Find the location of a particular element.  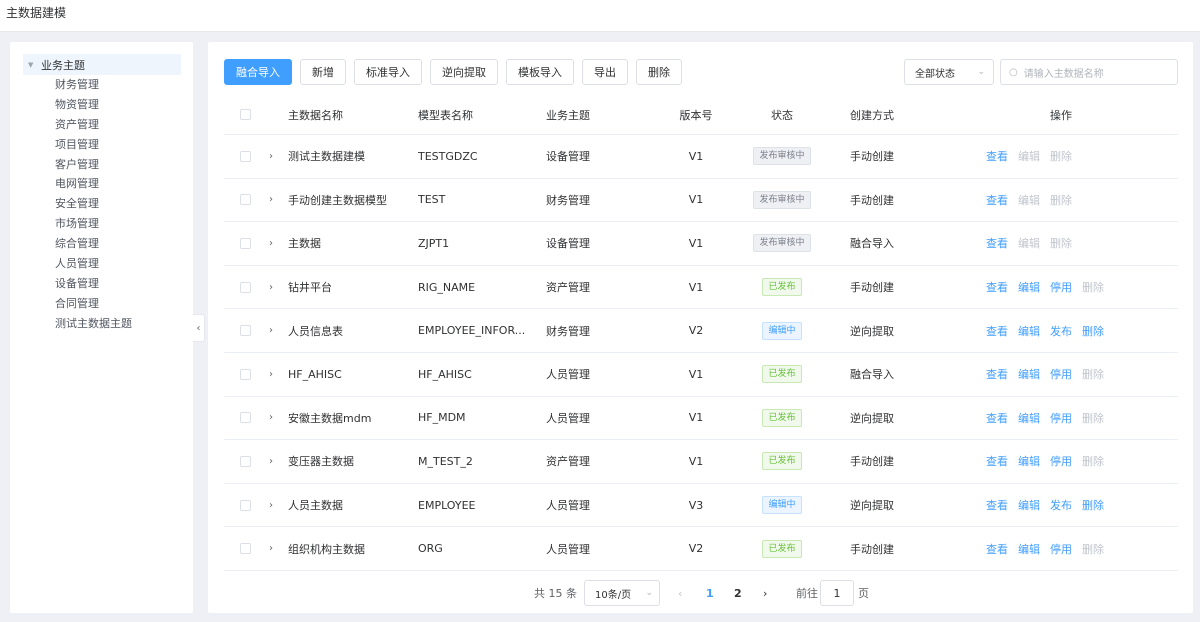

sidebar-item: 安全管理 is located at coordinates (101, 204).